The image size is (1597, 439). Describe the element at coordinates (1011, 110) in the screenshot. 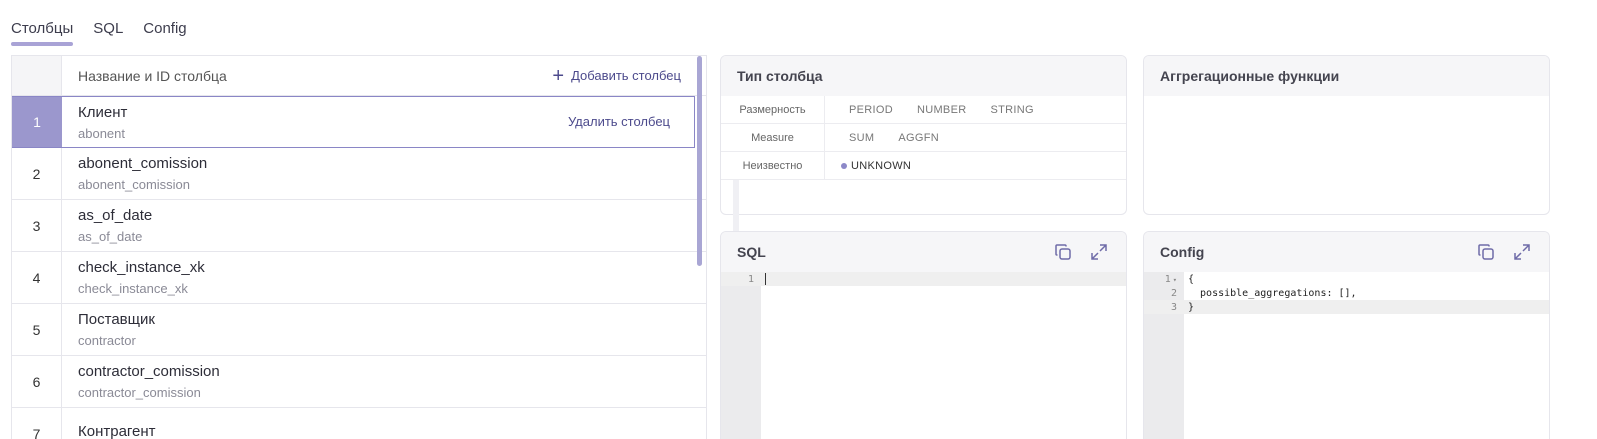

I see `type-option-string: STRING` at that location.